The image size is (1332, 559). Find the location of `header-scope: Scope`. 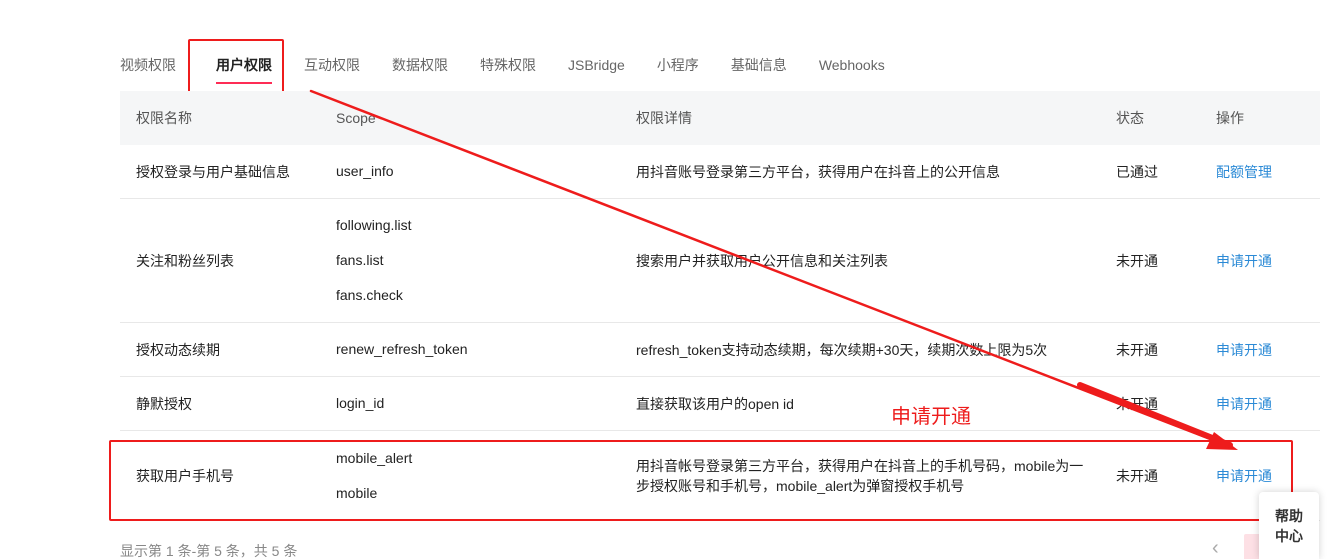

header-scope: Scope is located at coordinates (356, 118).